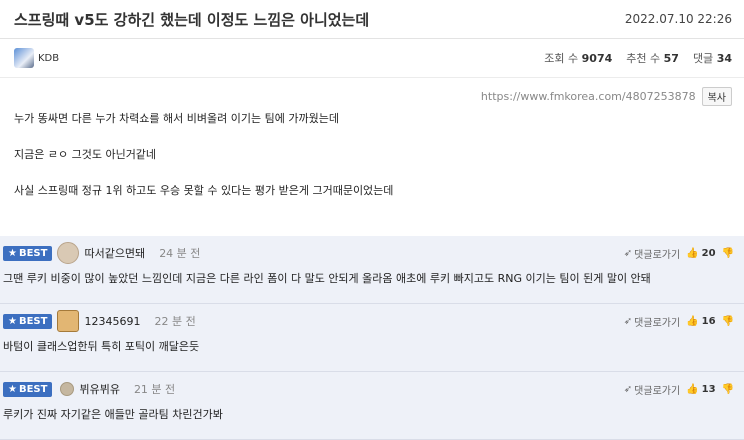 The image size is (744, 440). What do you see at coordinates (652, 58) in the screenshot?
I see `recommend-stat: 추천 수 57` at bounding box center [652, 58].